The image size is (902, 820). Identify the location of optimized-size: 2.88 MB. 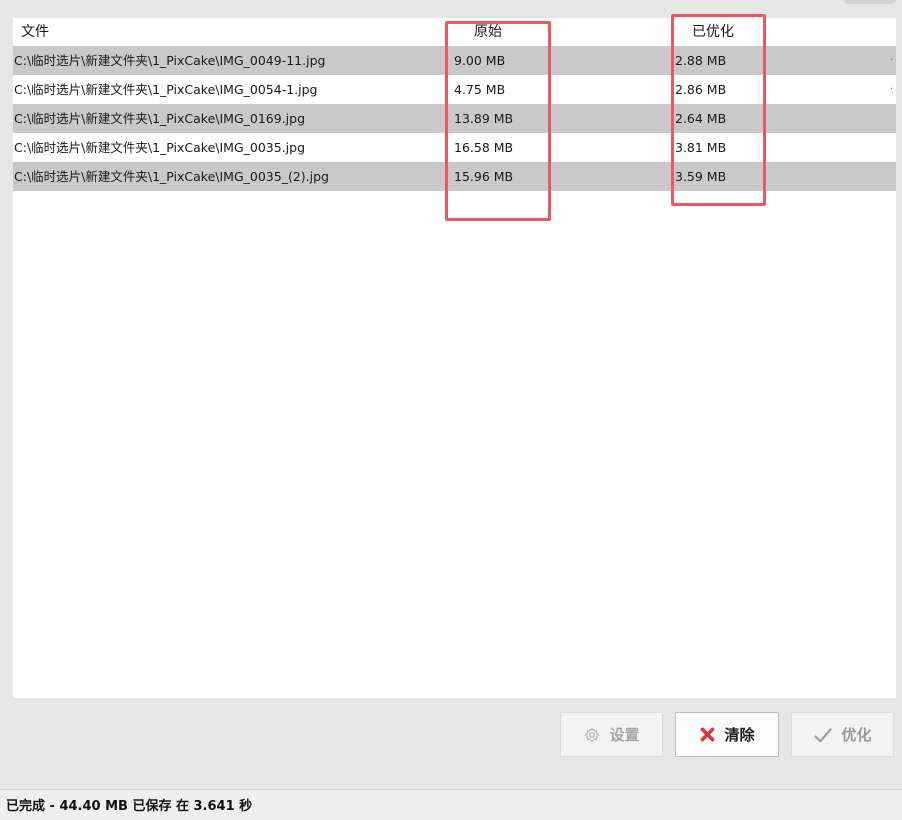
(701, 60).